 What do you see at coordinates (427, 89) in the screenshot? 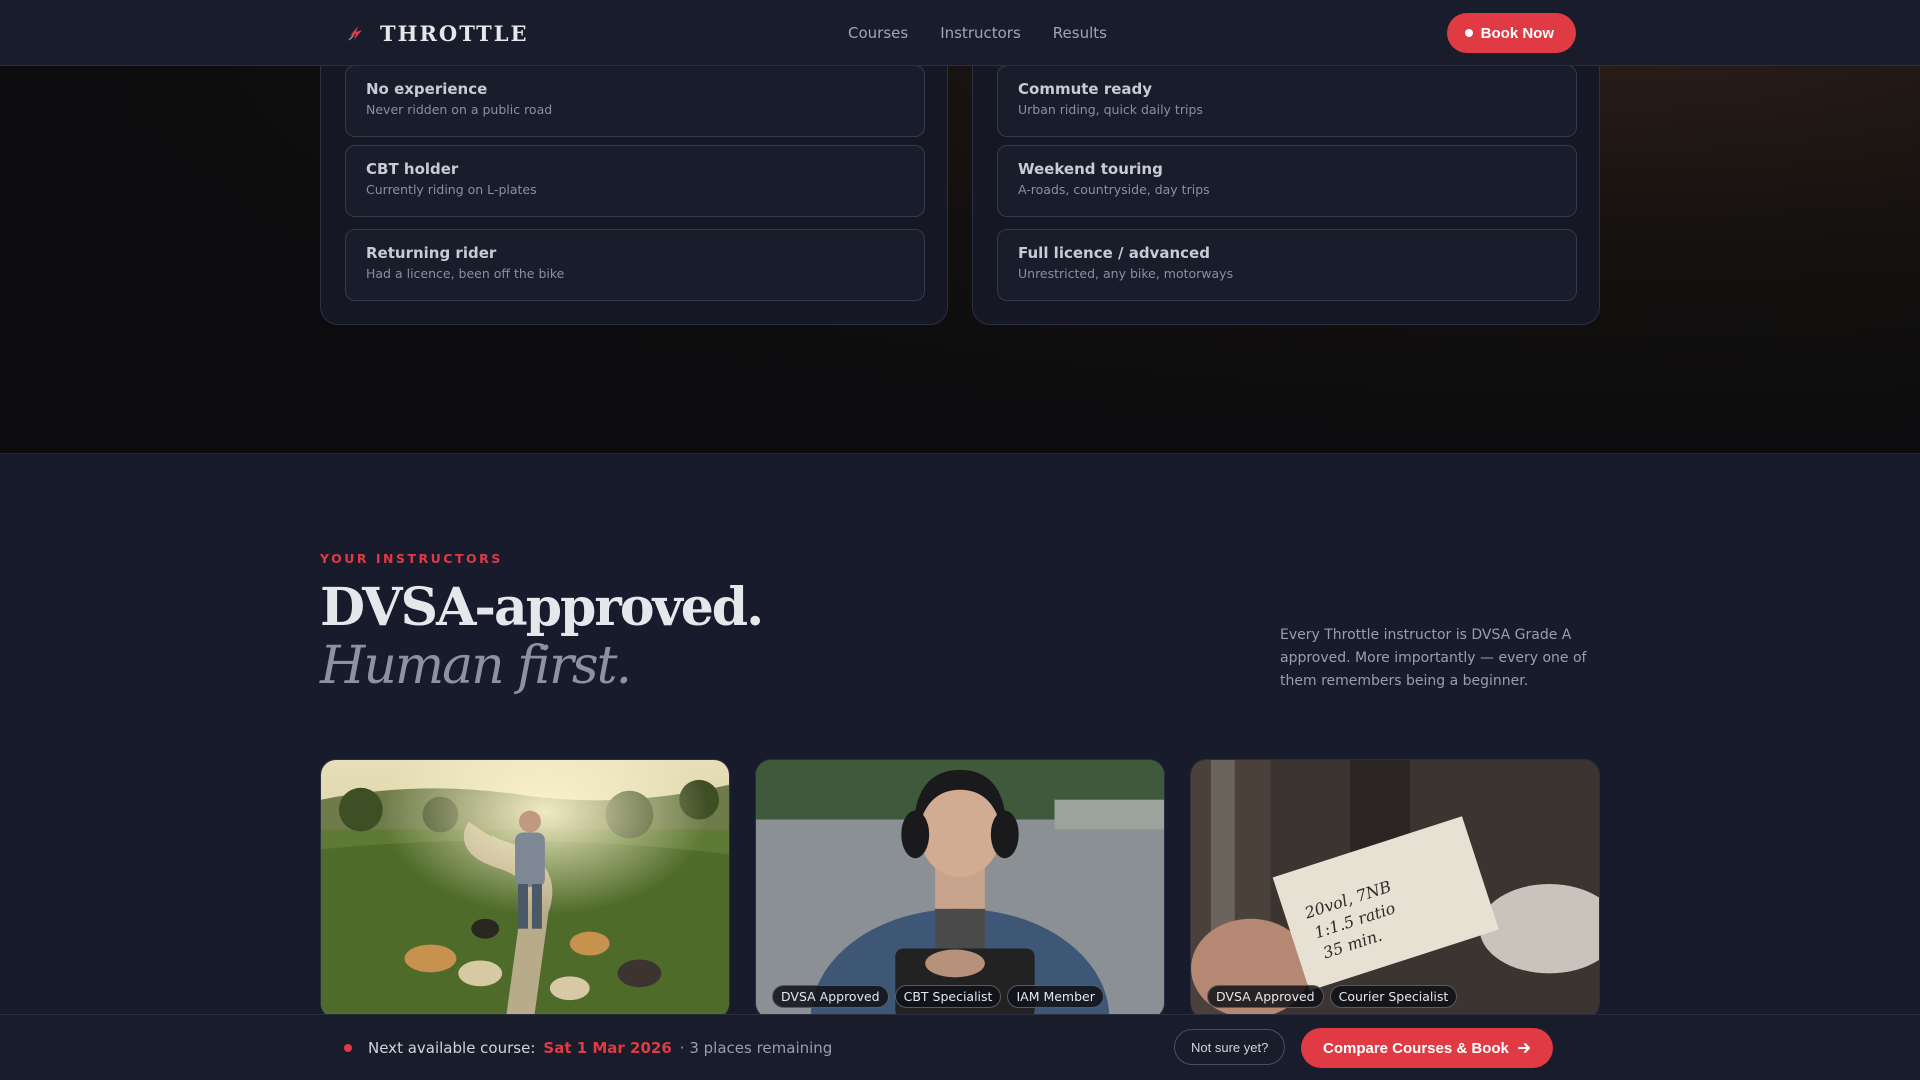
I see `option-title: No experience` at bounding box center [427, 89].